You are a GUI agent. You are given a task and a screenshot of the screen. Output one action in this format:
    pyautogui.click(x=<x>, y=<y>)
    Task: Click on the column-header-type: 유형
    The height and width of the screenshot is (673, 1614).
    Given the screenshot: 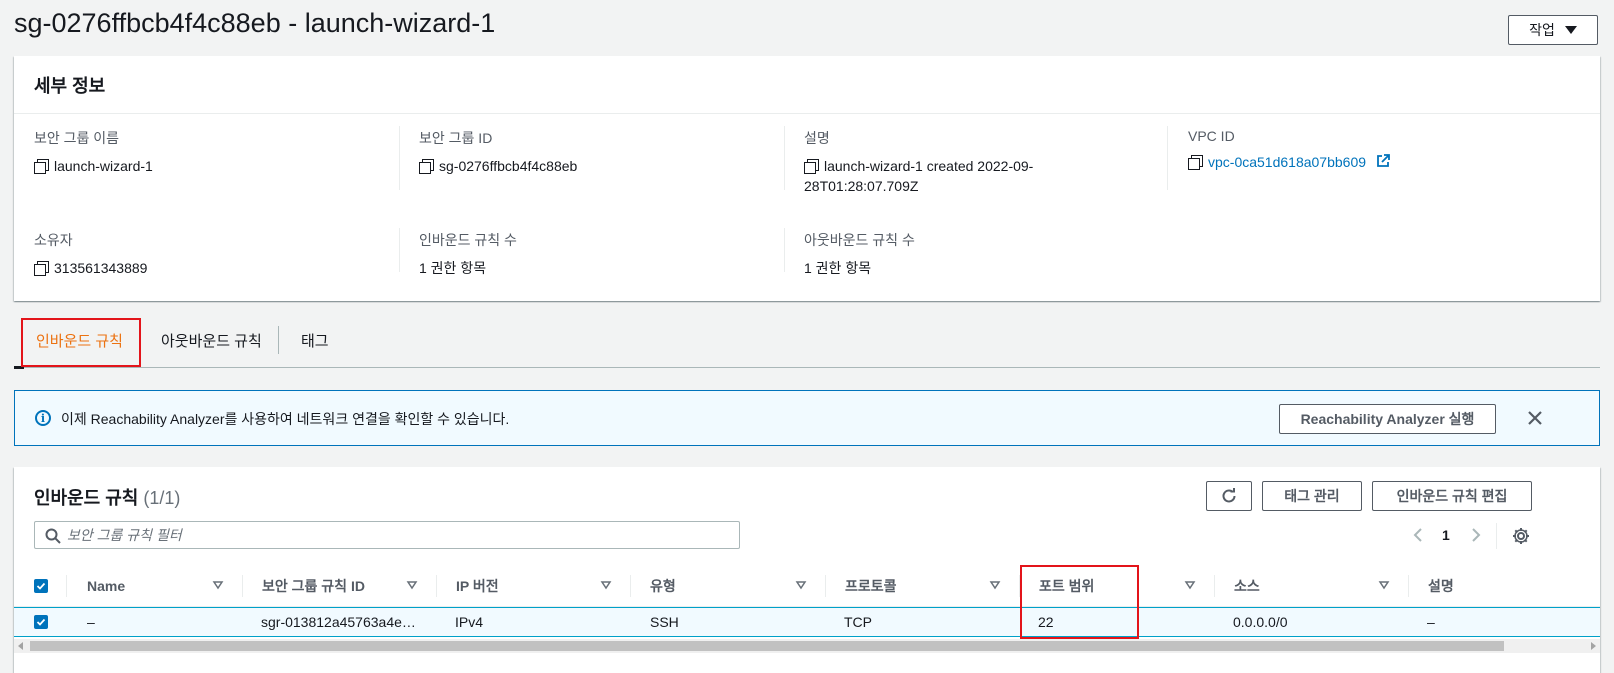 What is the action you would take?
    pyautogui.click(x=663, y=586)
    